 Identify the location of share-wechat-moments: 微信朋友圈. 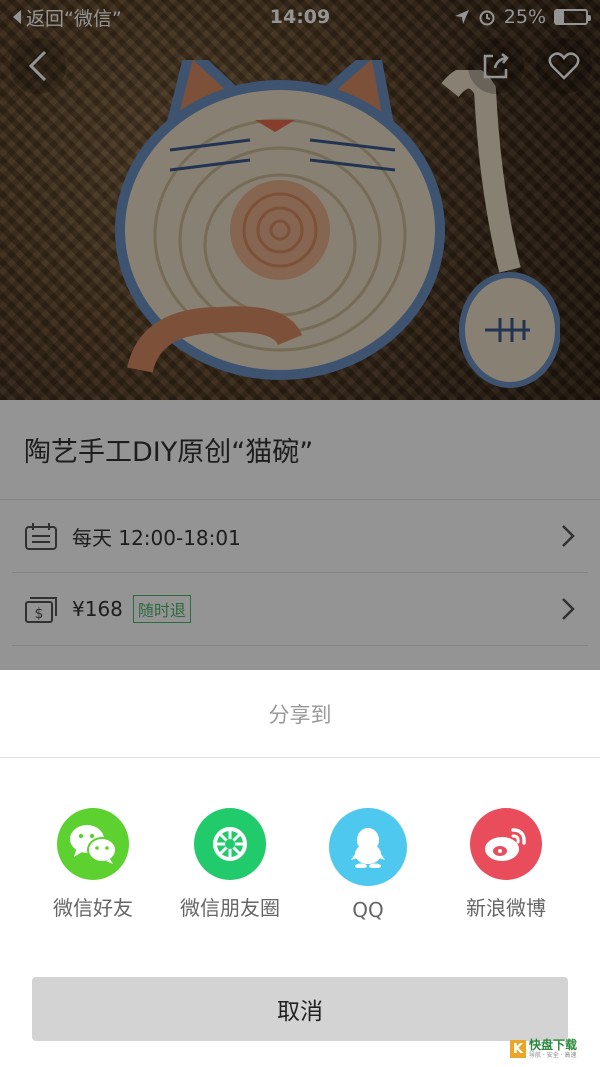
(230, 864).